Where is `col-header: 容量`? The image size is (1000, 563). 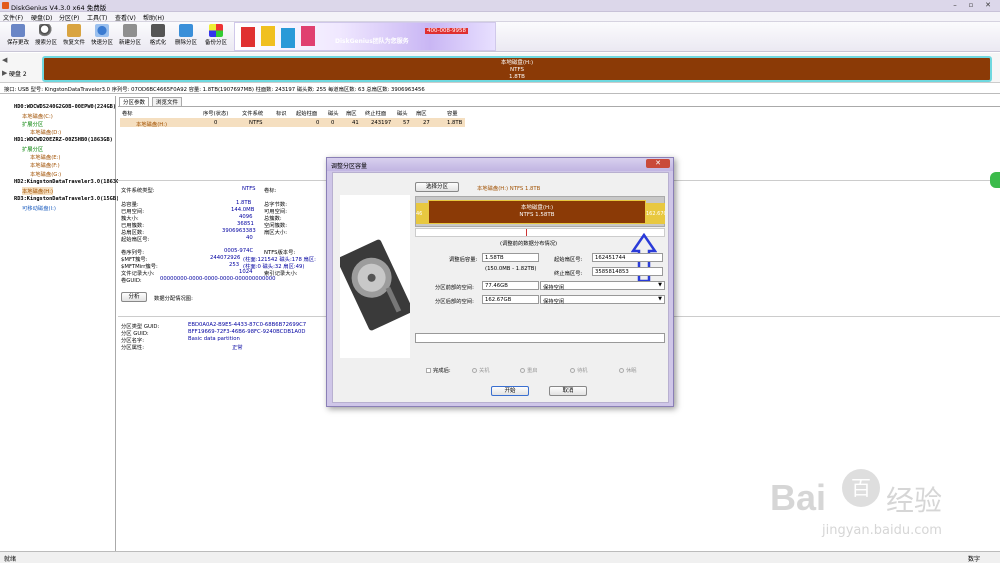
col-header: 容量 is located at coordinates (452, 114).